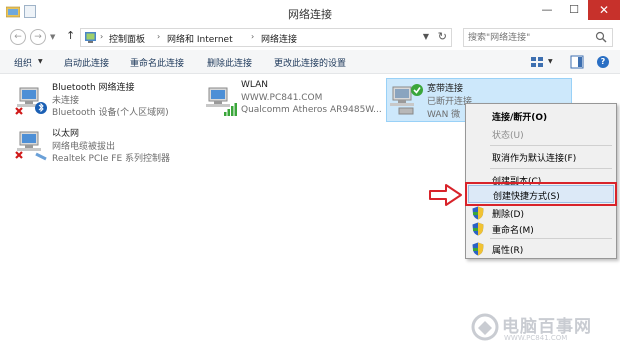 The image size is (620, 350). Describe the element at coordinates (445, 89) in the screenshot. I see `connection-name: 宽带连接` at that location.